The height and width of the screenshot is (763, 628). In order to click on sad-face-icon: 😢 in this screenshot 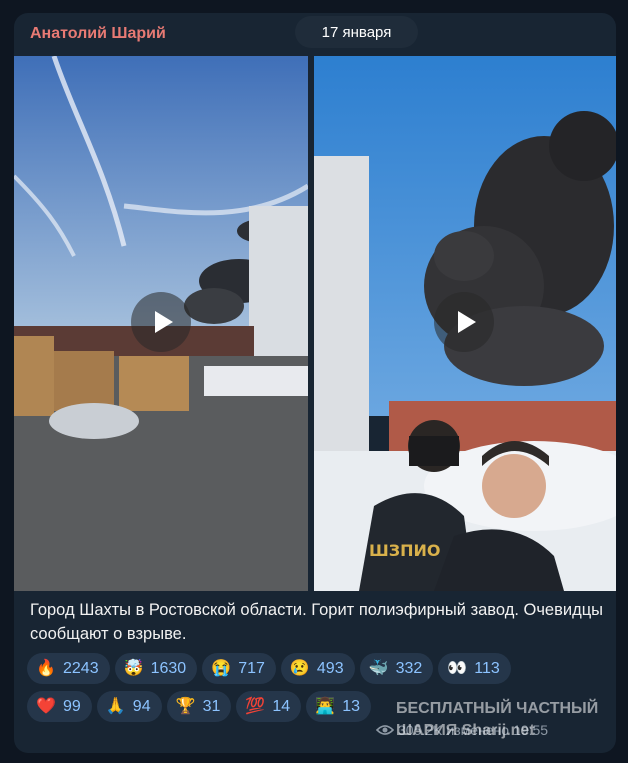, I will do `click(299, 668)`.